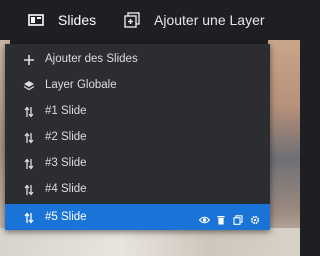  Describe the element at coordinates (137, 85) in the screenshot. I see `menu-item-global-layer: Layer Globale` at that location.